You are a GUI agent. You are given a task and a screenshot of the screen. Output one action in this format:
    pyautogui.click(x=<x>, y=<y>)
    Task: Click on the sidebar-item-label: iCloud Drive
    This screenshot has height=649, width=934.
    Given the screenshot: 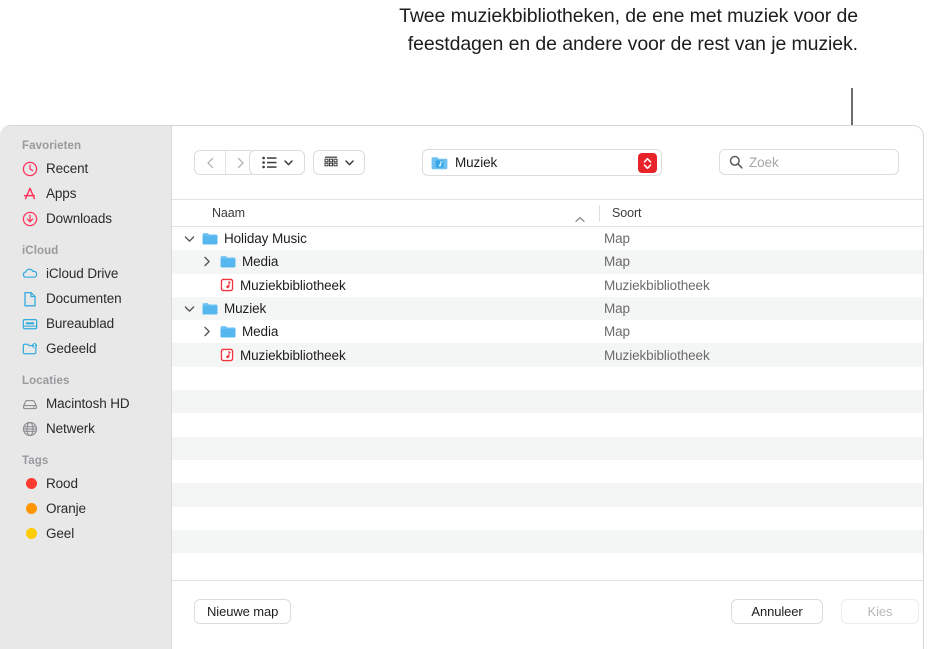 What is the action you would take?
    pyautogui.click(x=82, y=273)
    